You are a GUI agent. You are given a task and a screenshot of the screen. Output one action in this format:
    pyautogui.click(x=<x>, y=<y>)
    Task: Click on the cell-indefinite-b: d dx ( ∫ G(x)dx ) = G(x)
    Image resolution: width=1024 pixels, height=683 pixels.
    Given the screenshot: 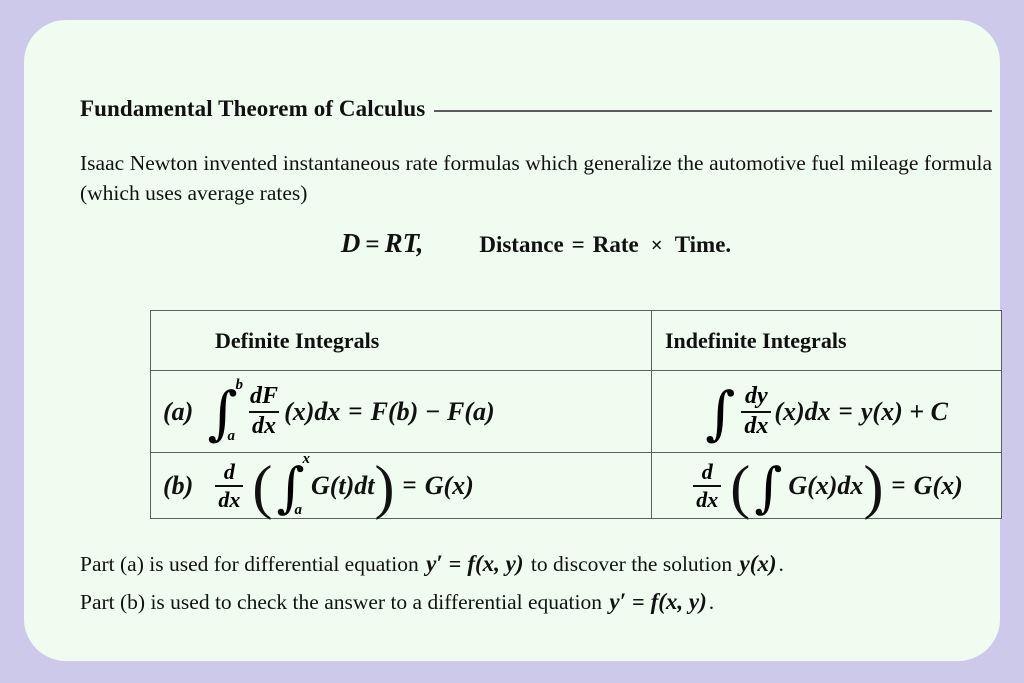 What is the action you would take?
    pyautogui.click(x=826, y=485)
    